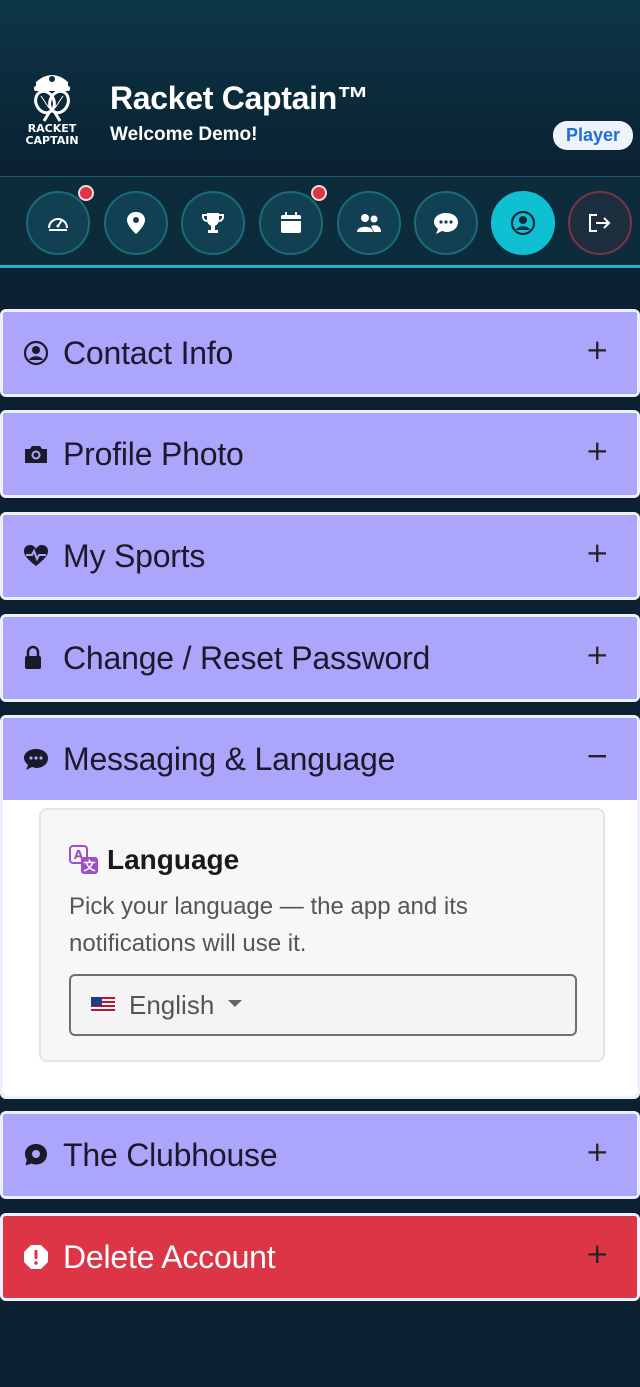  Describe the element at coordinates (38, 658) in the screenshot. I see `lock-icon` at that location.